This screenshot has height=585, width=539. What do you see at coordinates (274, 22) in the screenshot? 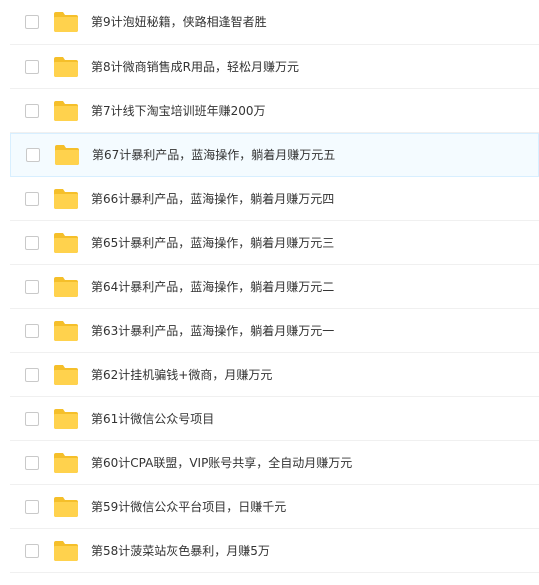
I see `file-row: 第9计泡妞秘籍，侠路相逢智者胜` at bounding box center [274, 22].